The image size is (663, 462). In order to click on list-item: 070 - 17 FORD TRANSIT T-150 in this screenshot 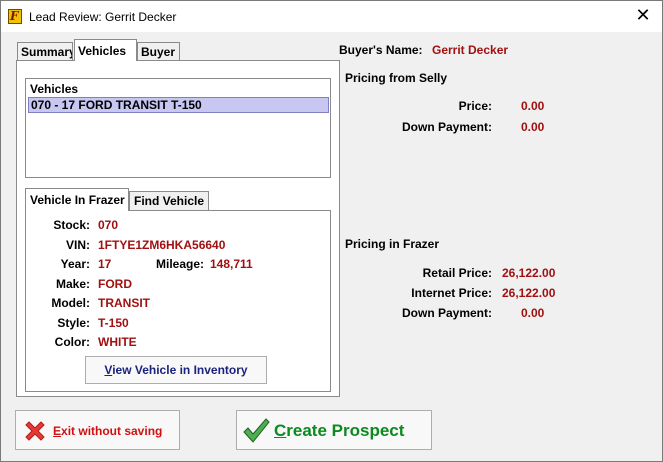, I will do `click(178, 105)`.